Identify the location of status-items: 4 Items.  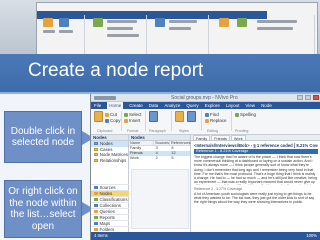
(101, 235).